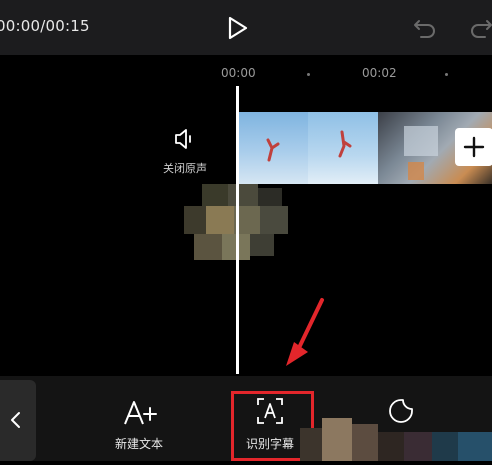  I want to click on chevron-left-icon, so click(16, 422).